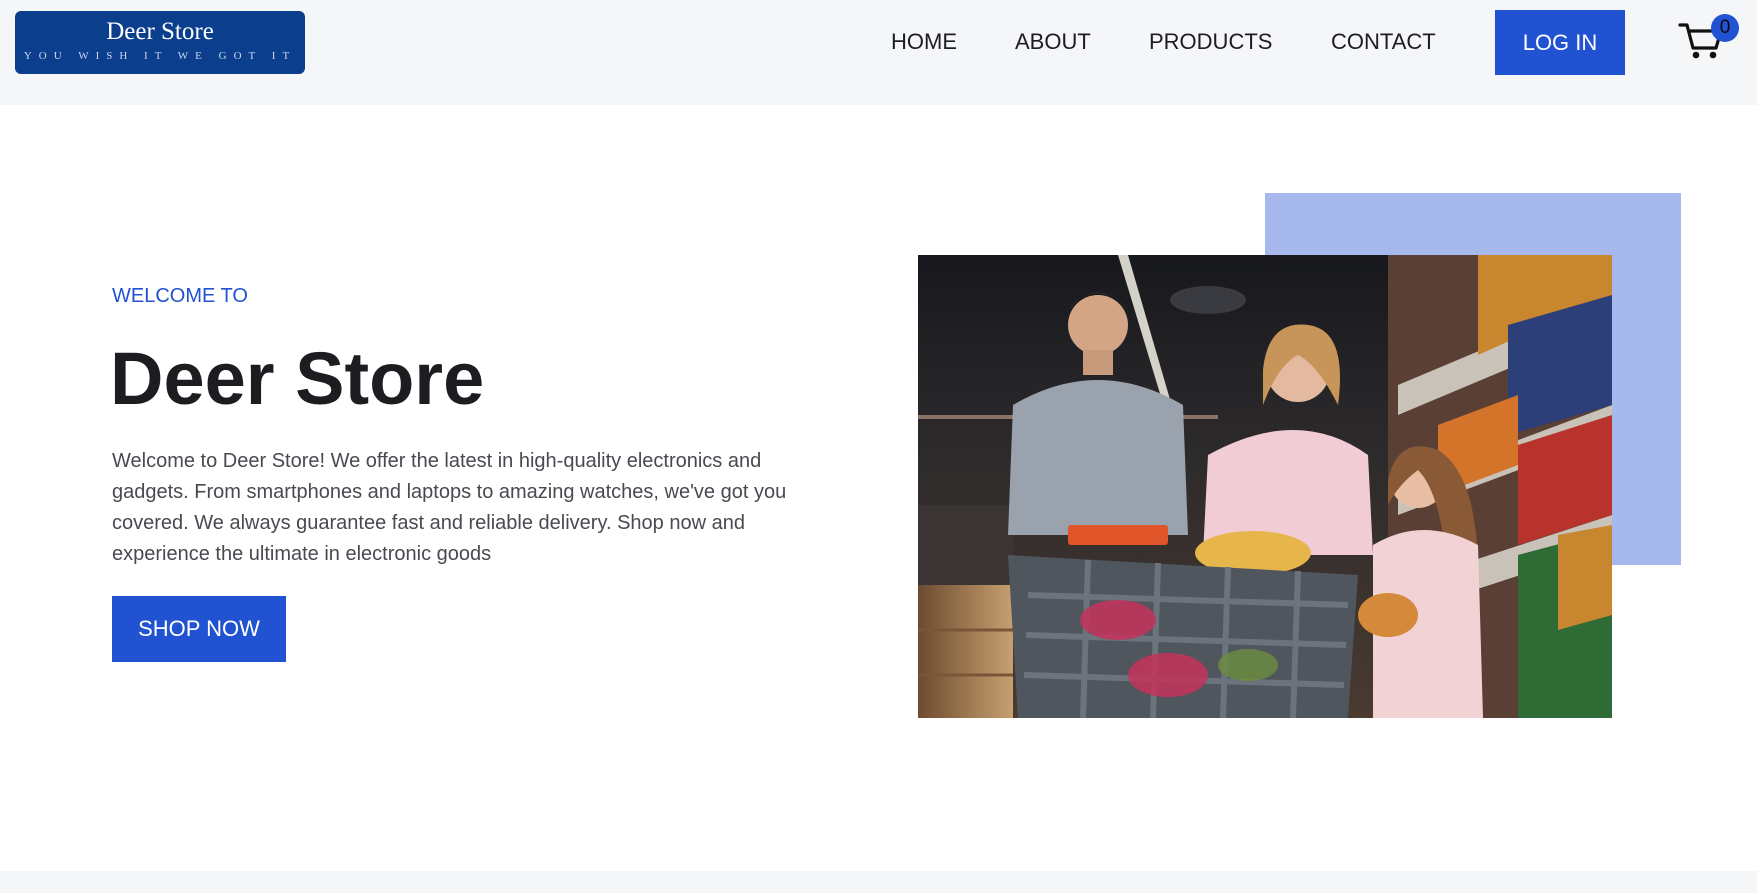 The width and height of the screenshot is (1757, 893). I want to click on nav-link-about: ABOUT, so click(1053, 42).